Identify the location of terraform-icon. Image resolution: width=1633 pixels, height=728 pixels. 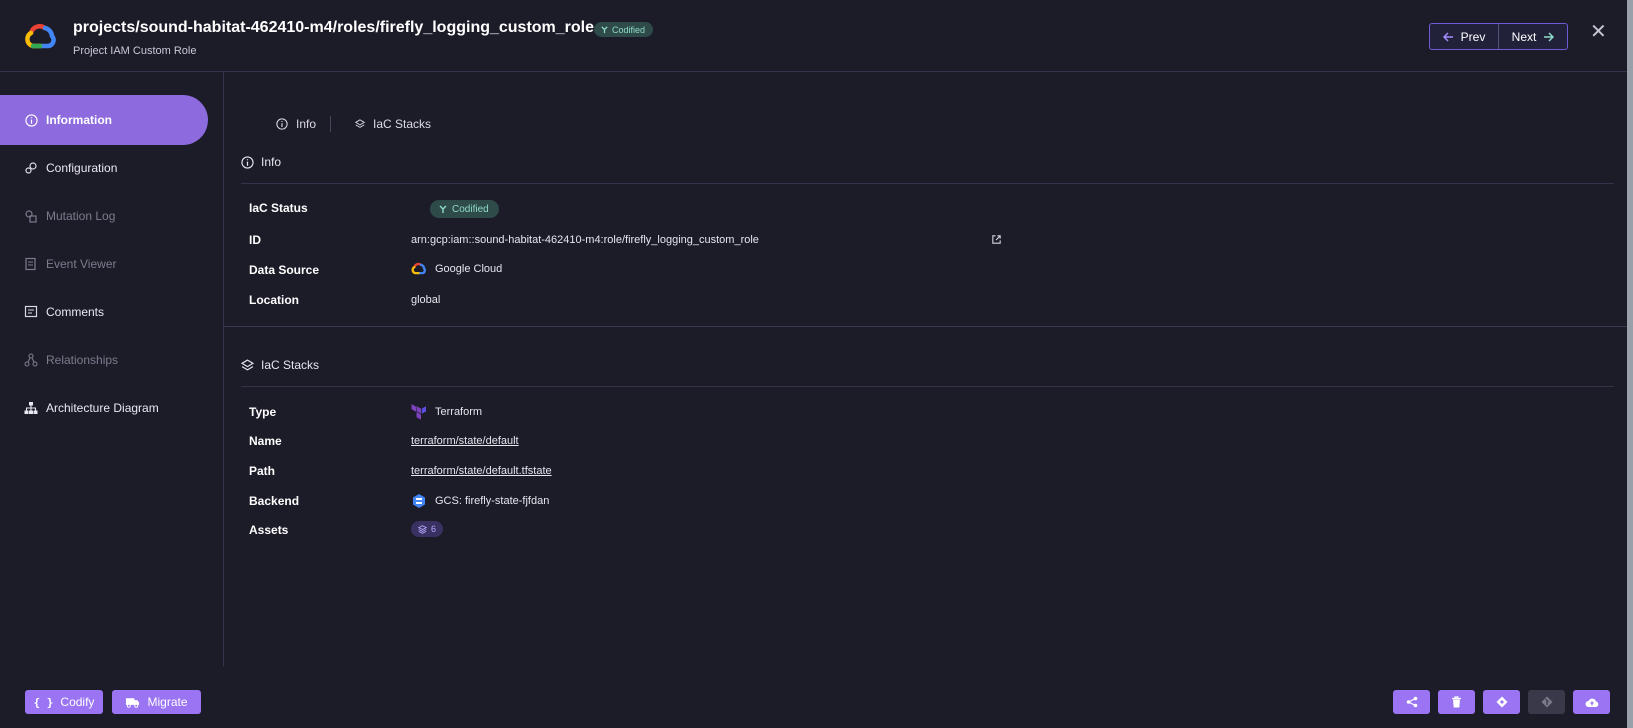
(418, 412).